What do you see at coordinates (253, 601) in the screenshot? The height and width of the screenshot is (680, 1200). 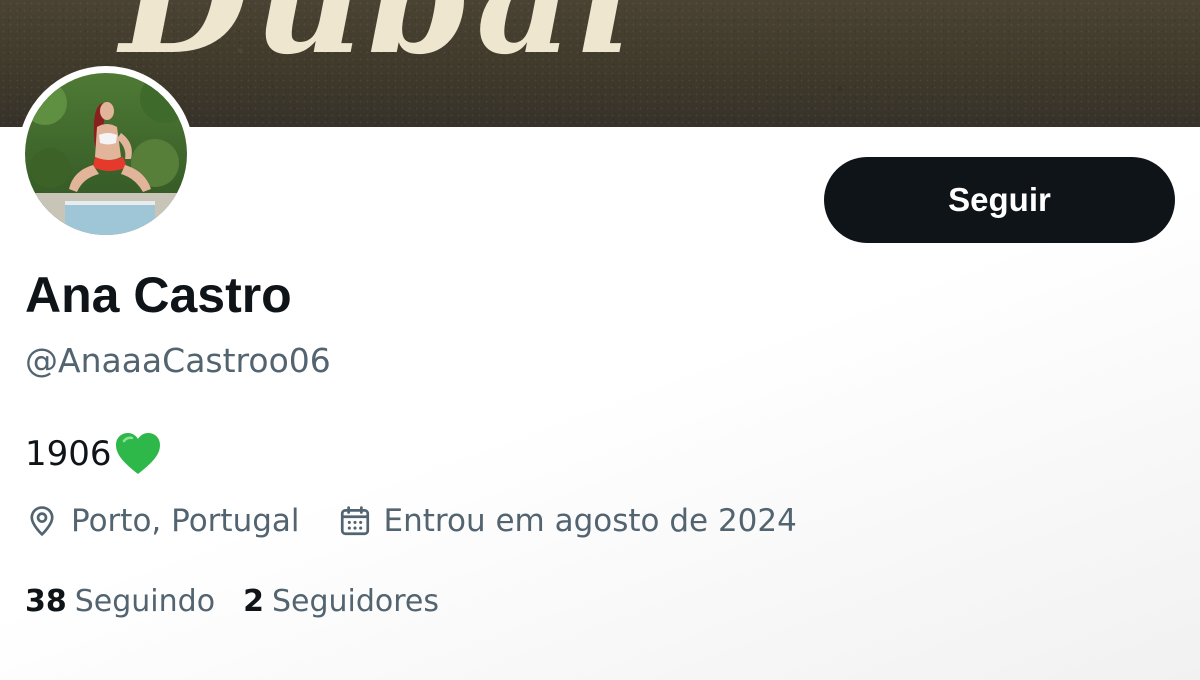 I see `followers-count: 2` at bounding box center [253, 601].